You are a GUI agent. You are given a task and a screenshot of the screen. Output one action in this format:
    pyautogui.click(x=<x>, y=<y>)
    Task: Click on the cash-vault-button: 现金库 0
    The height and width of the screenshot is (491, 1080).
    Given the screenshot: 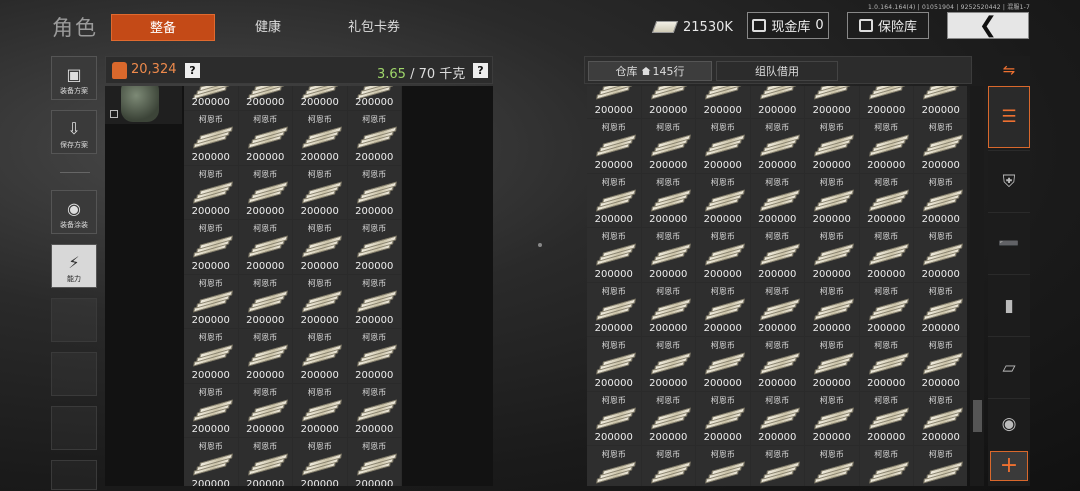 What is the action you would take?
    pyautogui.click(x=788, y=25)
    